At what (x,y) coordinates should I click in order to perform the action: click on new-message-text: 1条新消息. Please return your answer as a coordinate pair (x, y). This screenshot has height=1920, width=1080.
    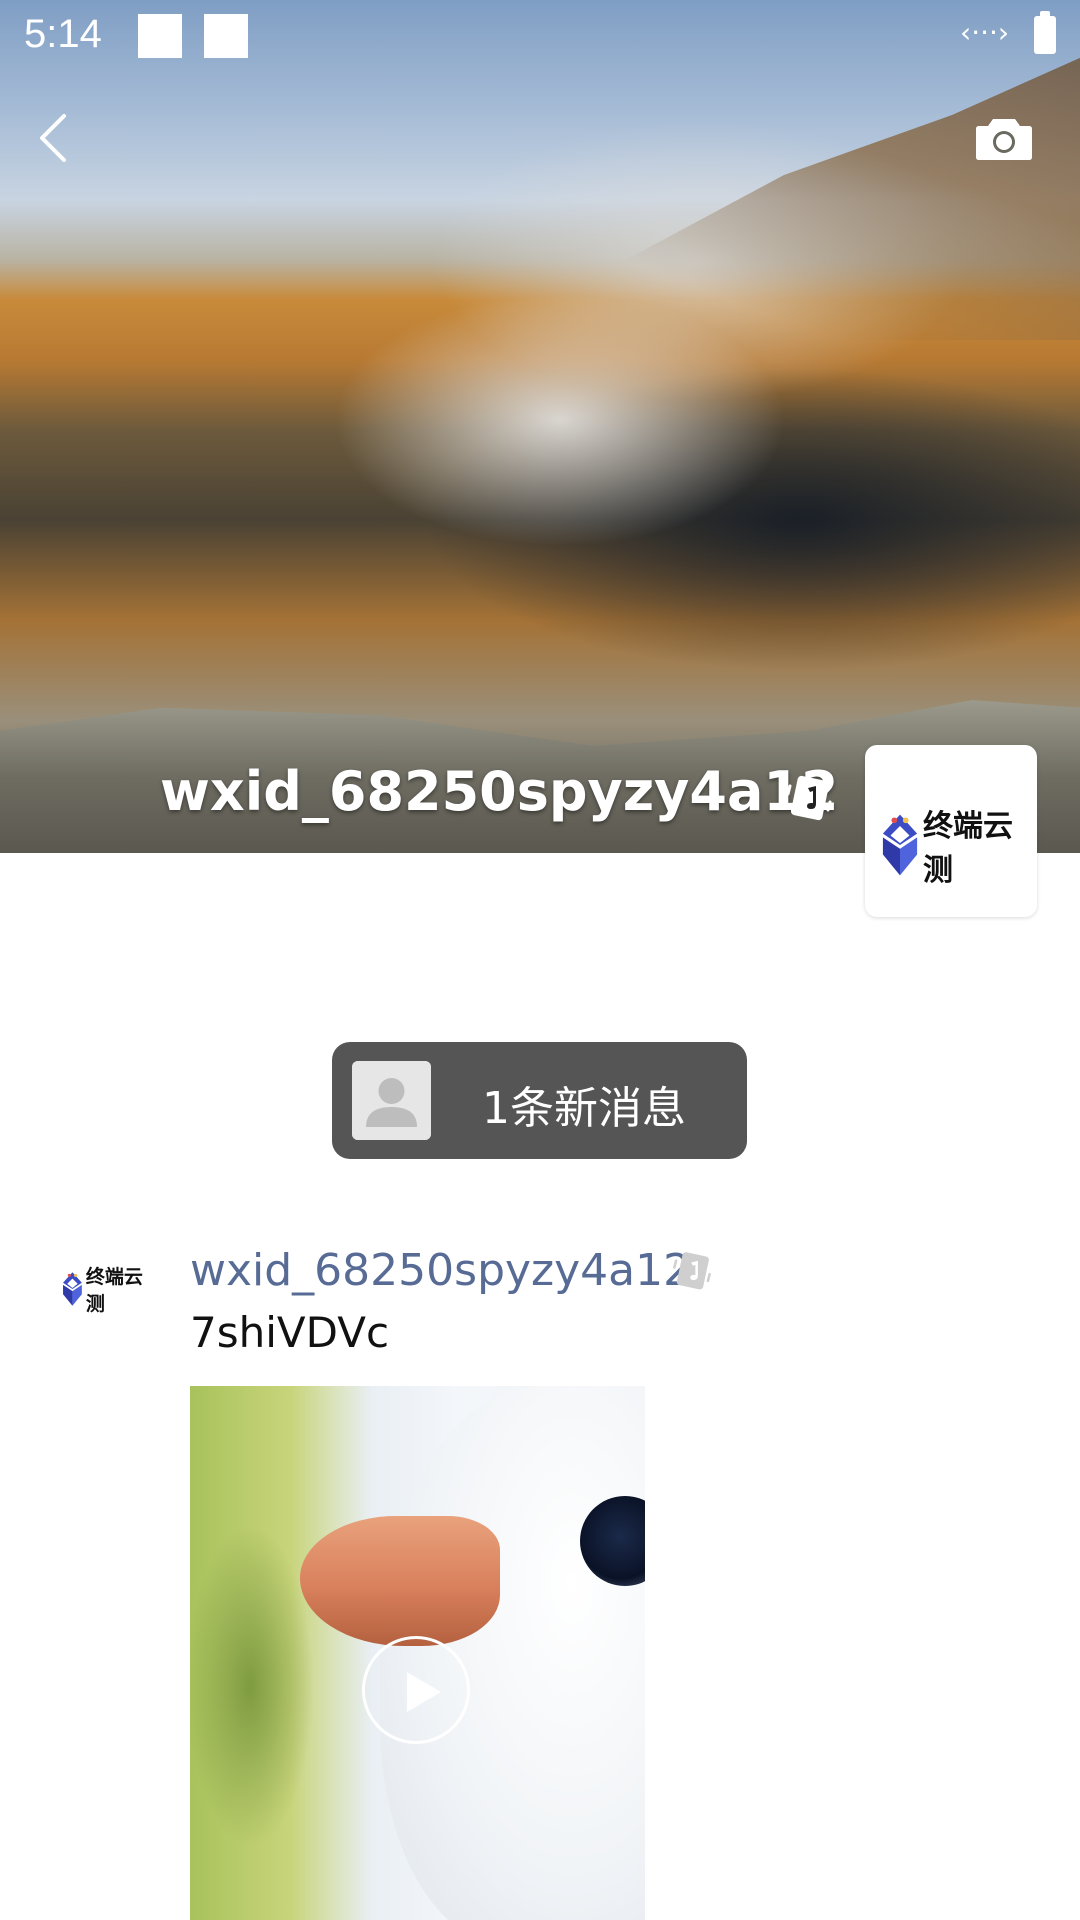
    Looking at the image, I should click on (584, 1108).